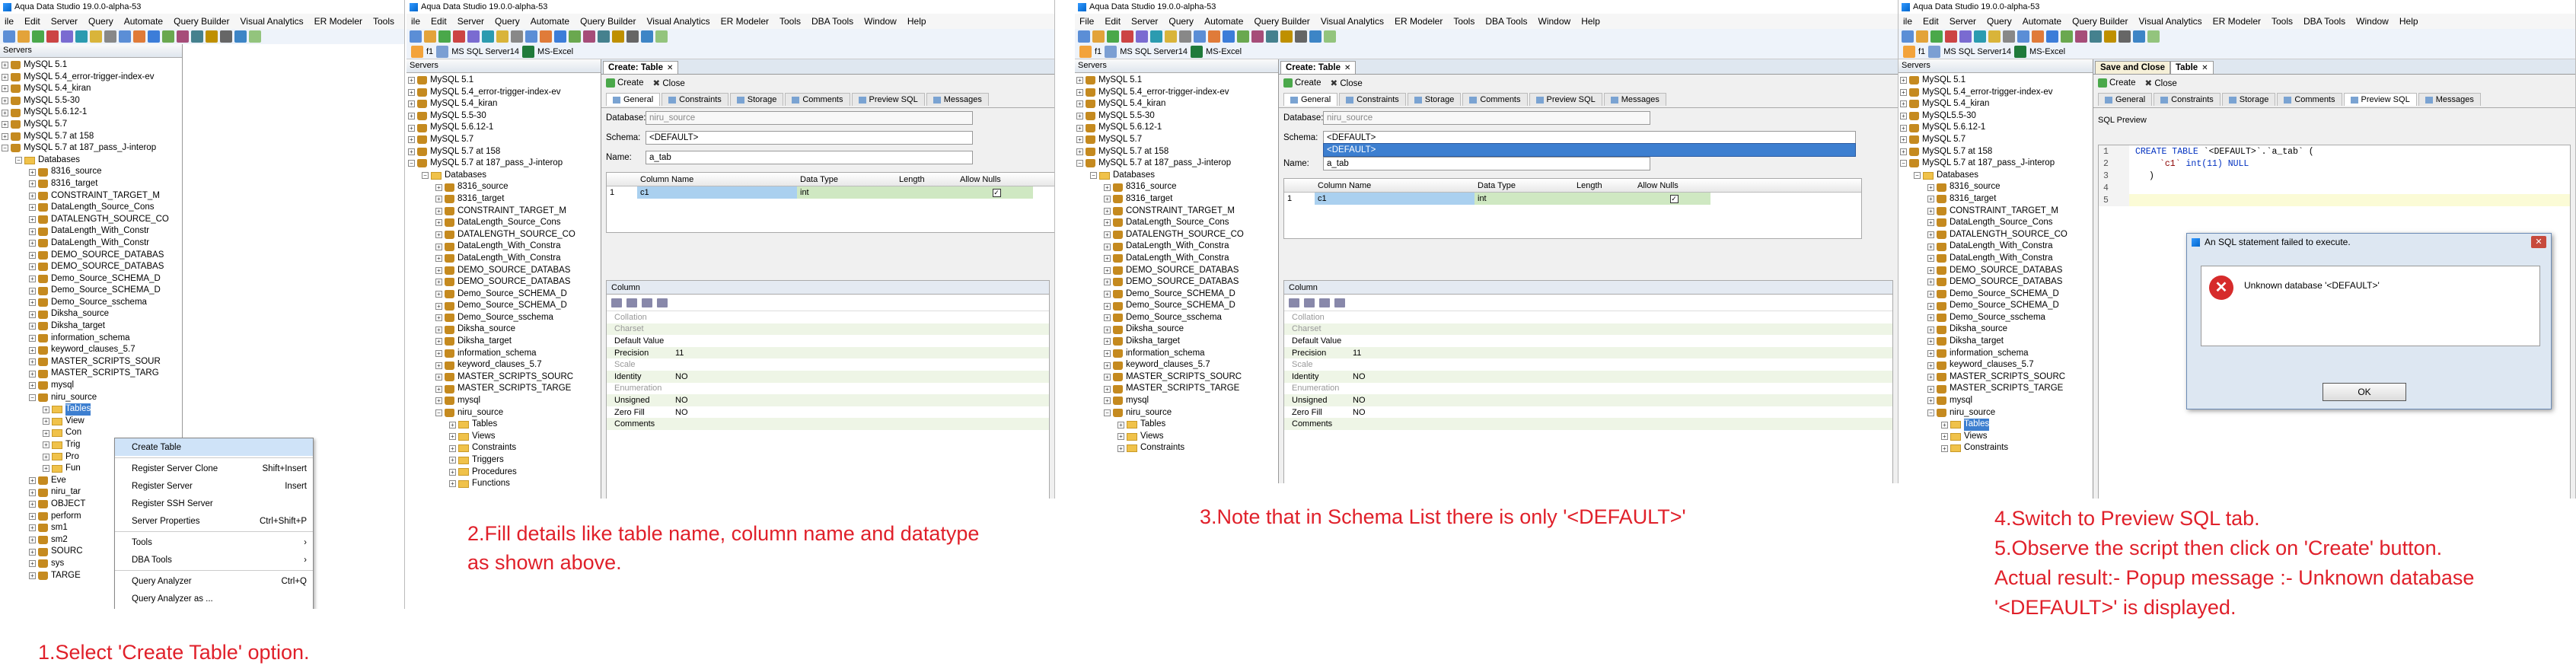  Describe the element at coordinates (1934, 52) in the screenshot. I see `sqlserver-icon` at that location.